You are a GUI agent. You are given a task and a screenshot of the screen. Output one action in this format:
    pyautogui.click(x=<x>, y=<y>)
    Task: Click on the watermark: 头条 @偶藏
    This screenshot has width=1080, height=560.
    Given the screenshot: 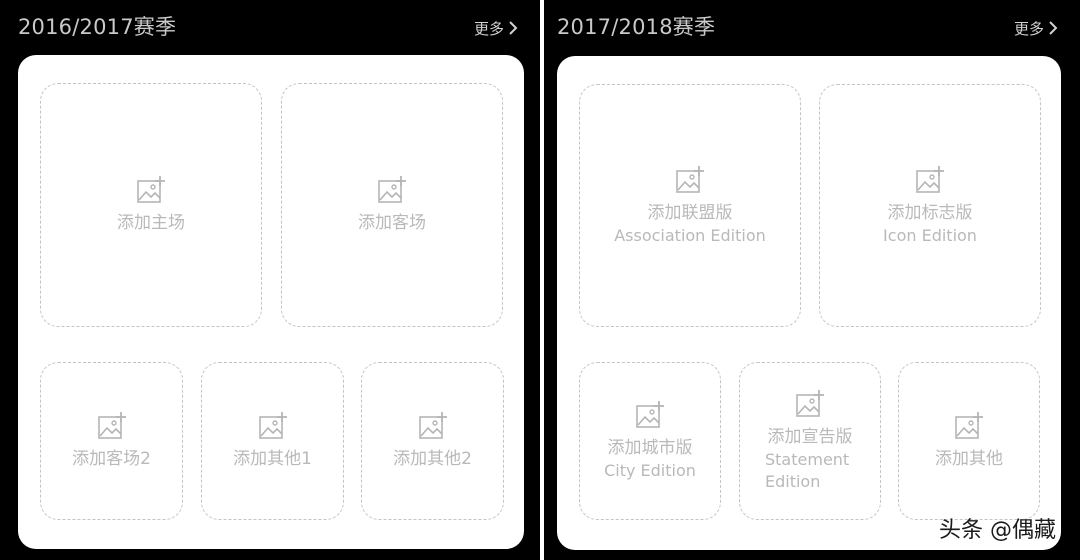 What is the action you would take?
    pyautogui.click(x=997, y=530)
    